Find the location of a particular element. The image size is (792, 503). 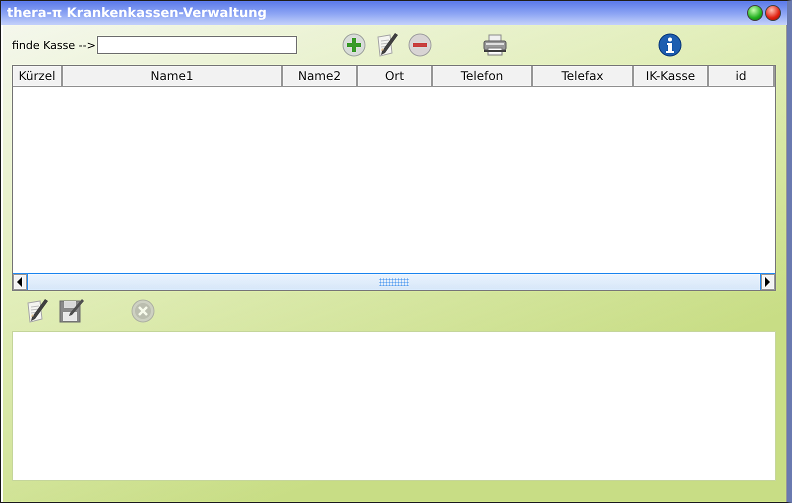

plus-icon is located at coordinates (354, 45).